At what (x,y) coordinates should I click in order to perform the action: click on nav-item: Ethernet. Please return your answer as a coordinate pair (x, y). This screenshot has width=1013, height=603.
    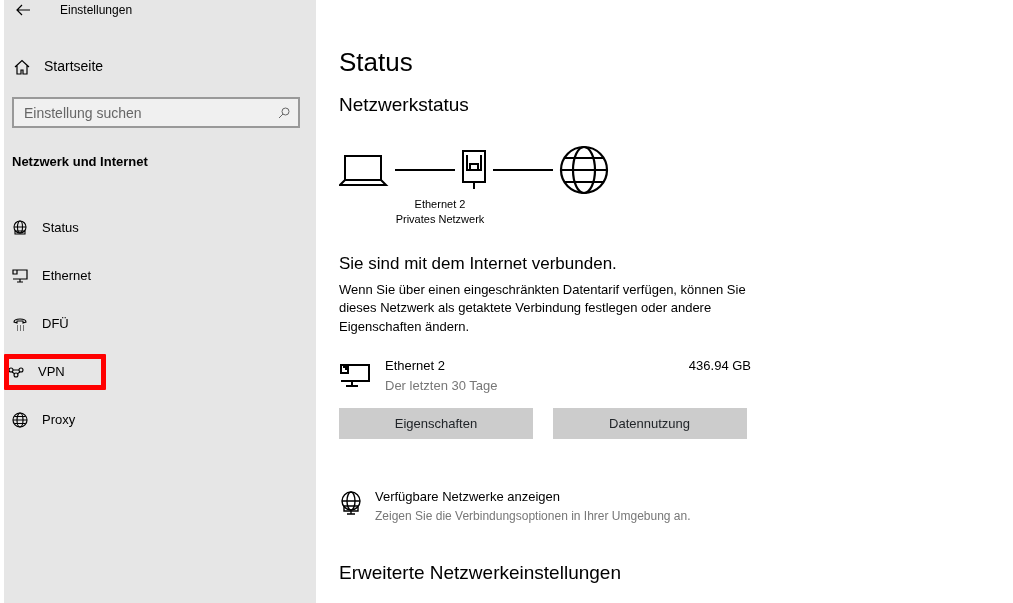
    Looking at the image, I should click on (160, 275).